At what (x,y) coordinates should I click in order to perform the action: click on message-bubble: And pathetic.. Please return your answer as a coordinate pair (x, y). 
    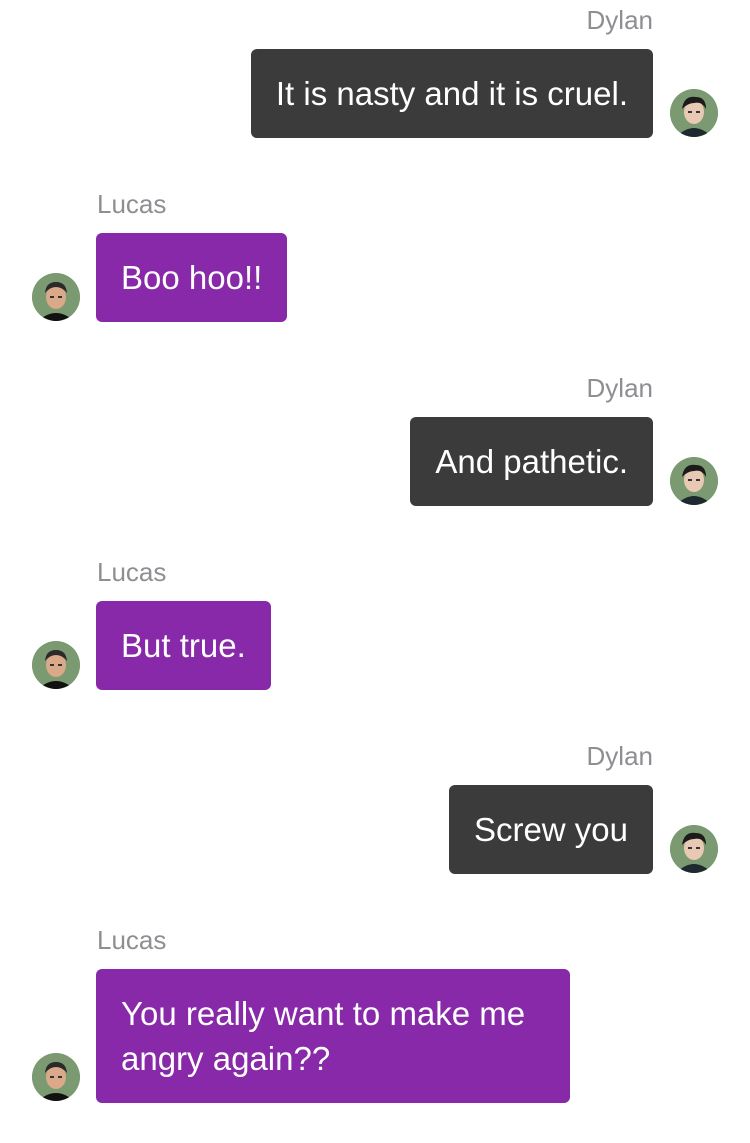
    Looking at the image, I should click on (531, 461).